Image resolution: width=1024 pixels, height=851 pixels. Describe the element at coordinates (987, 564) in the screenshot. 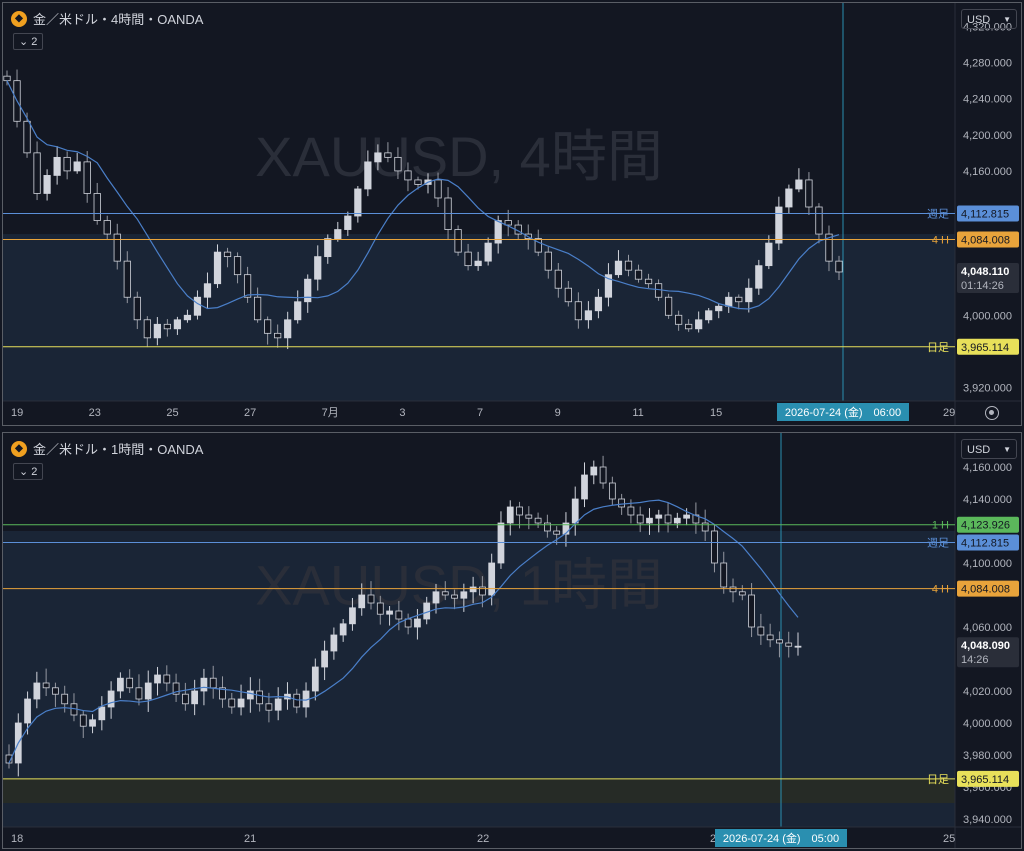

I see `y-tick-label: 4,100.000` at that location.